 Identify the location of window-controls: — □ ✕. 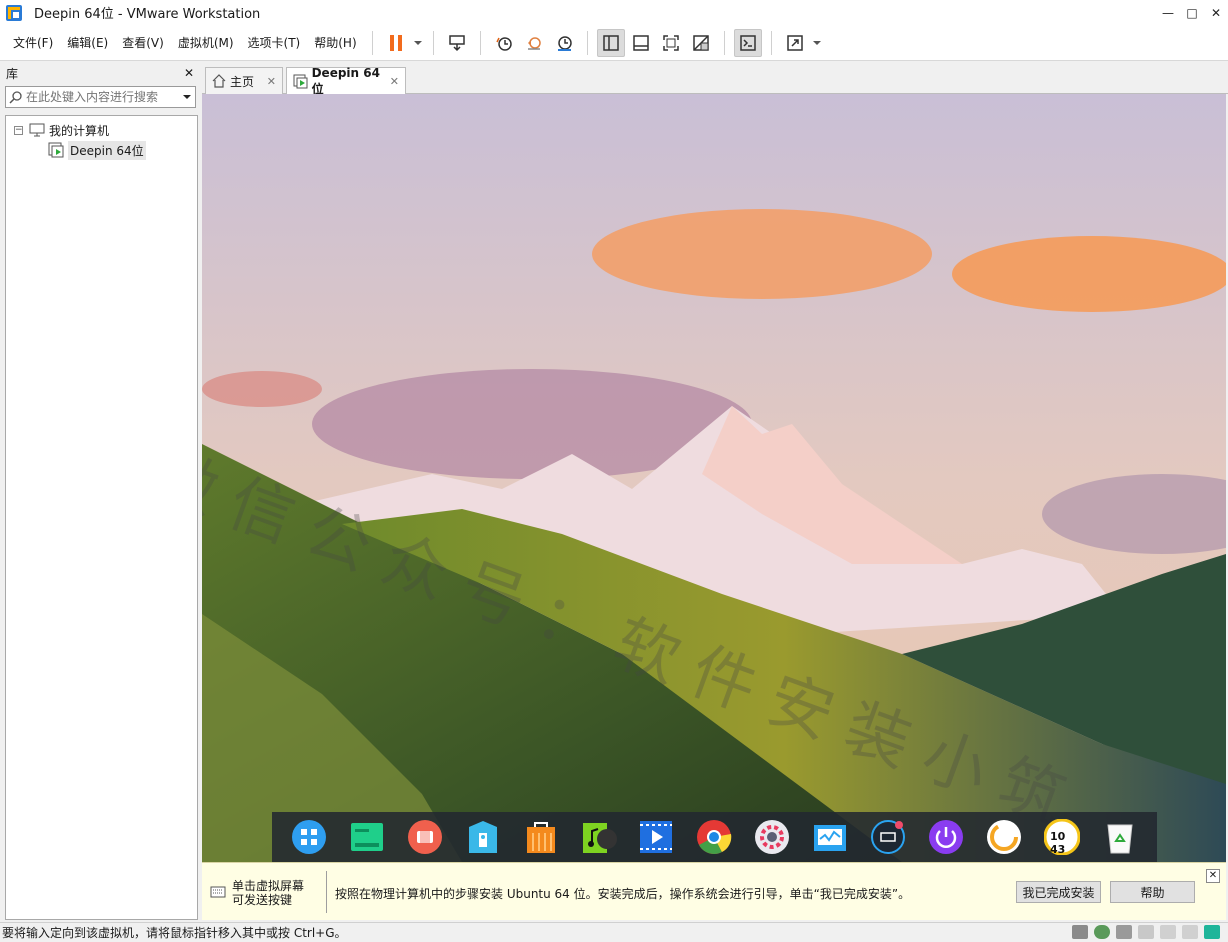
(1192, 12).